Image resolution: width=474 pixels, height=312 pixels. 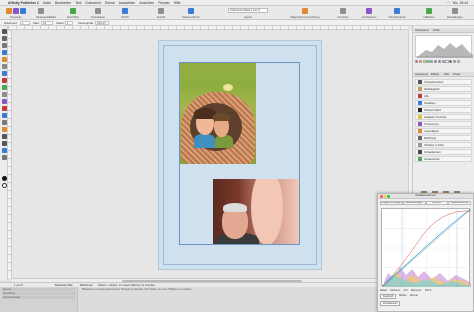 I want to click on picture-frame-tool-icon, so click(x=4, y=108).